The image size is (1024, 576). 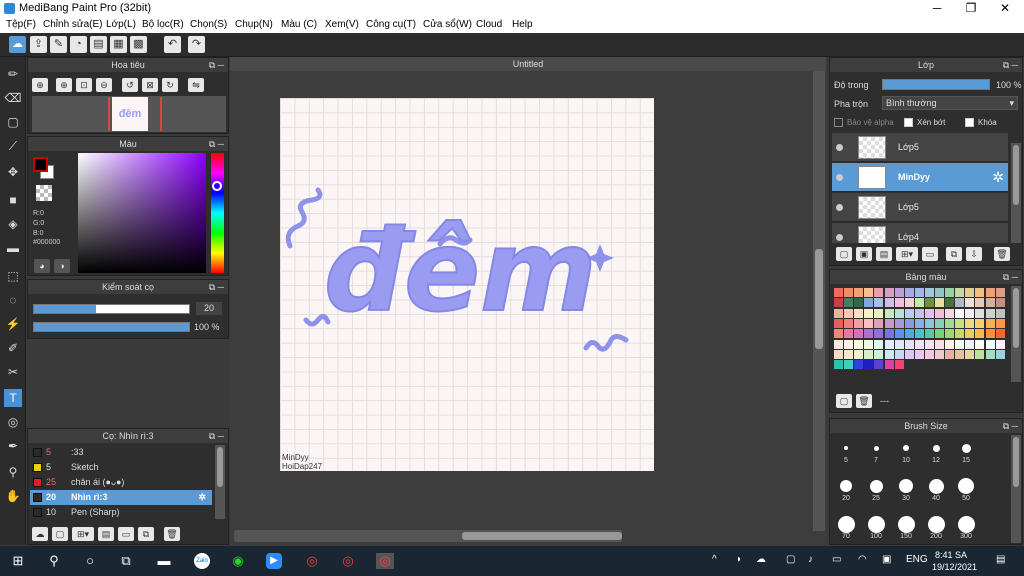 I want to click on medibang-taskbar-icon: ◎, so click(x=385, y=561).